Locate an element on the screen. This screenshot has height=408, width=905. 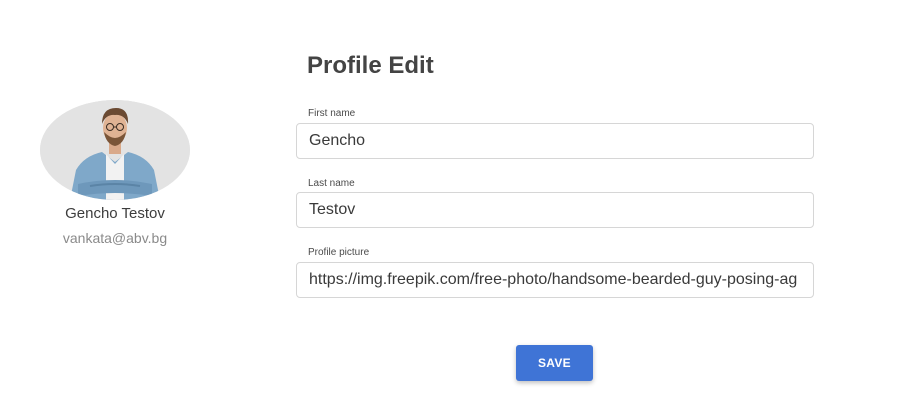
save-button: SAVE is located at coordinates (554, 363).